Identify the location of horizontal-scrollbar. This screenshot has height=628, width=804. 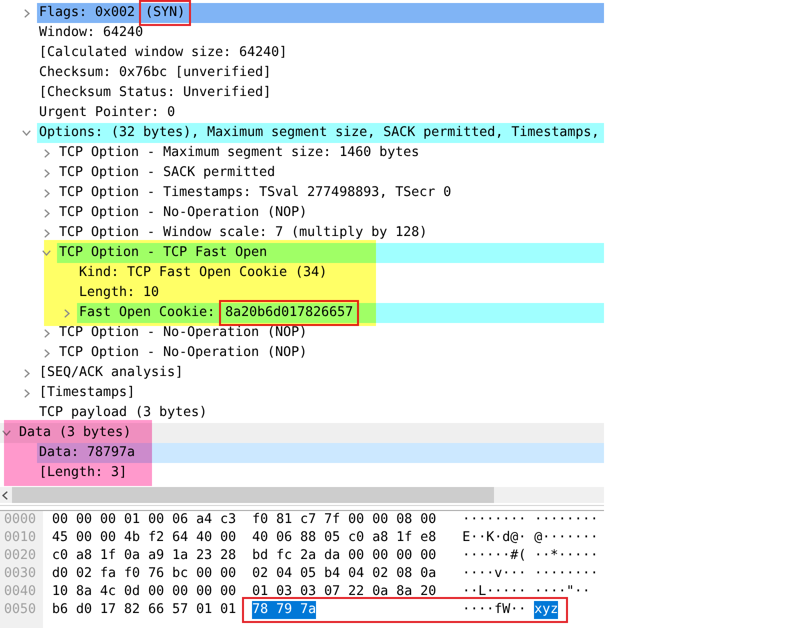
(302, 495).